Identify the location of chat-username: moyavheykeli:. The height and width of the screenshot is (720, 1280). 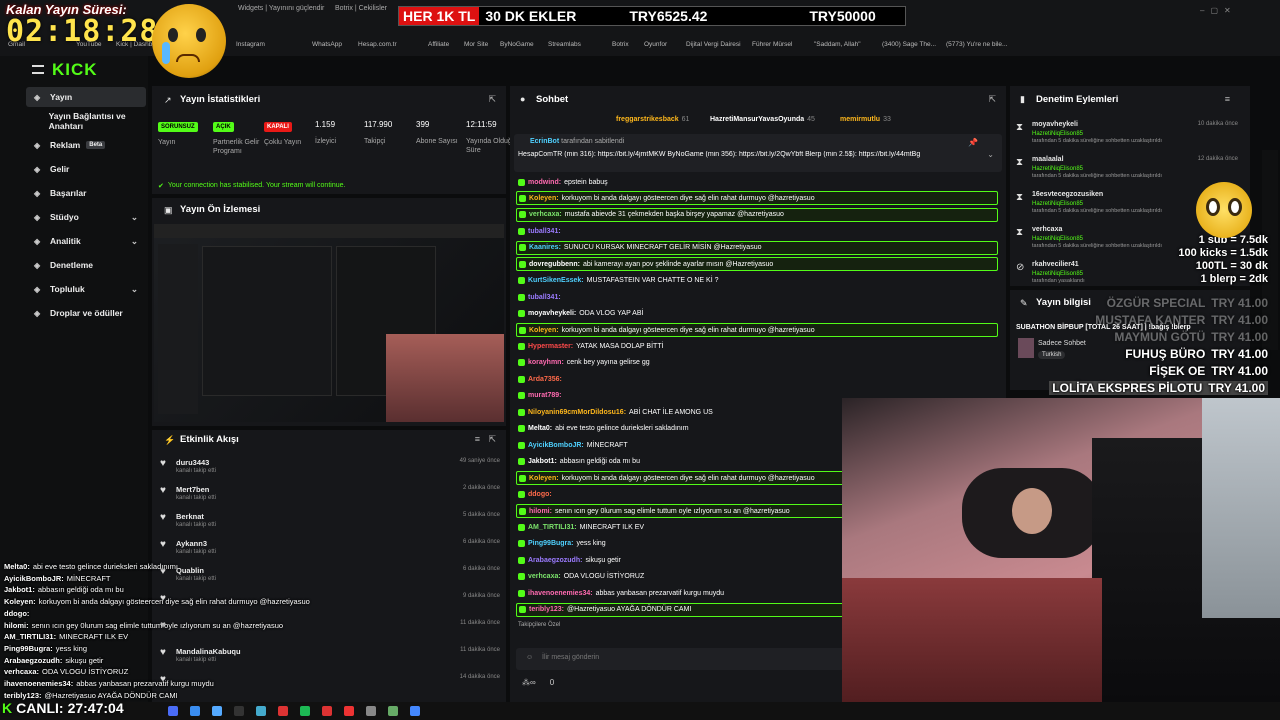
(552, 313).